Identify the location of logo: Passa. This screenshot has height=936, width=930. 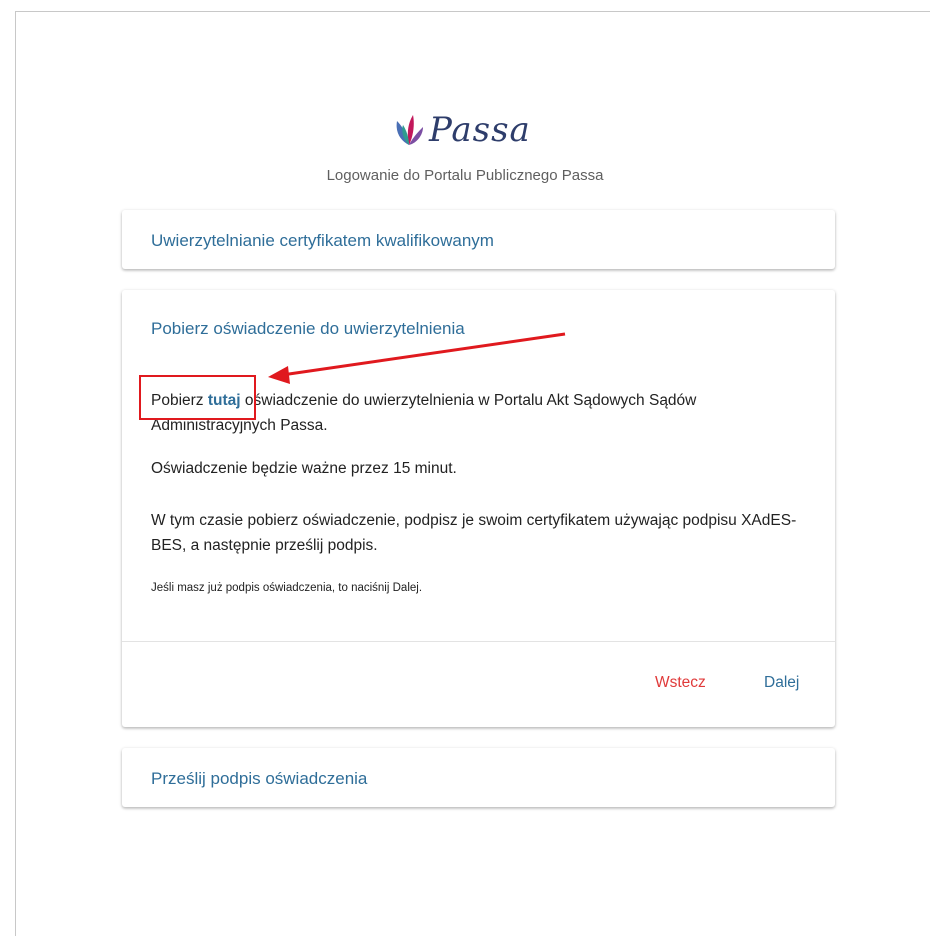
(462, 130).